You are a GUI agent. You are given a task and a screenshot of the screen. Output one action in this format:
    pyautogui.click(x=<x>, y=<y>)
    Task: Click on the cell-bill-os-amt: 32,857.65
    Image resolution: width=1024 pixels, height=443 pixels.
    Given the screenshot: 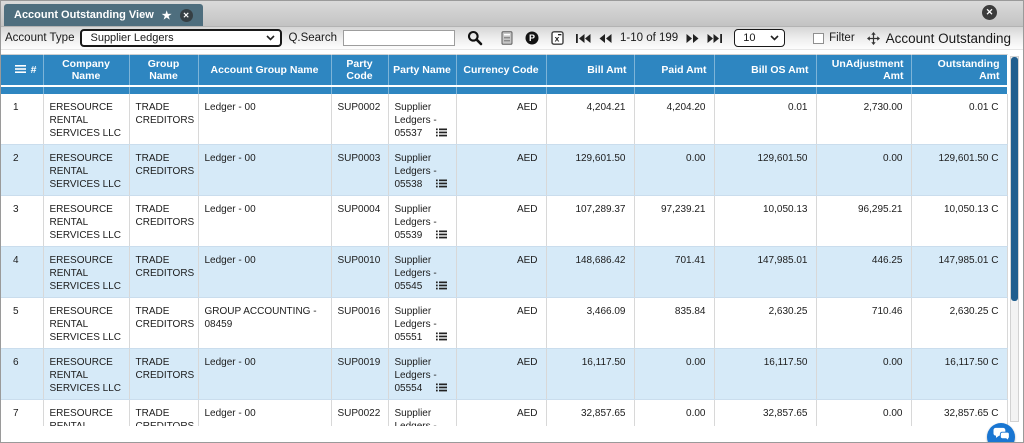 What is the action you would take?
    pyautogui.click(x=765, y=412)
    